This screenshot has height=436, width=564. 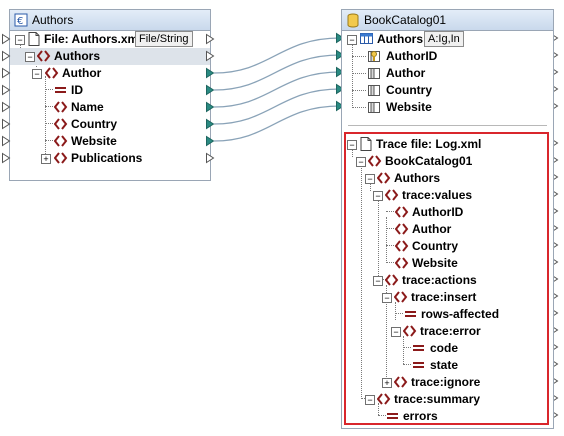 What do you see at coordinates (366, 144) in the screenshot?
I see `file-icon` at bounding box center [366, 144].